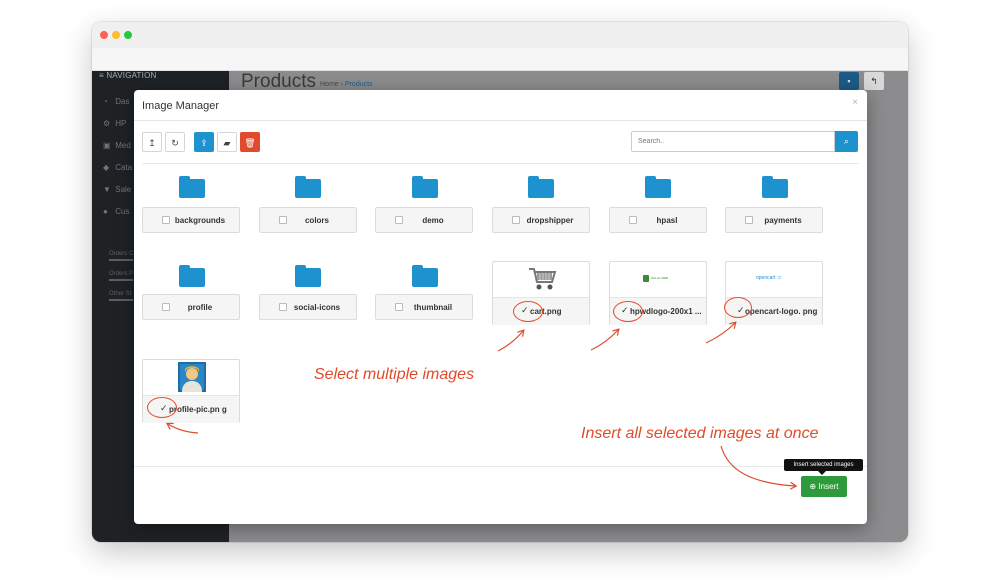  Describe the element at coordinates (658, 220) in the screenshot. I see `folder-item-hpasl: hpasl` at that location.